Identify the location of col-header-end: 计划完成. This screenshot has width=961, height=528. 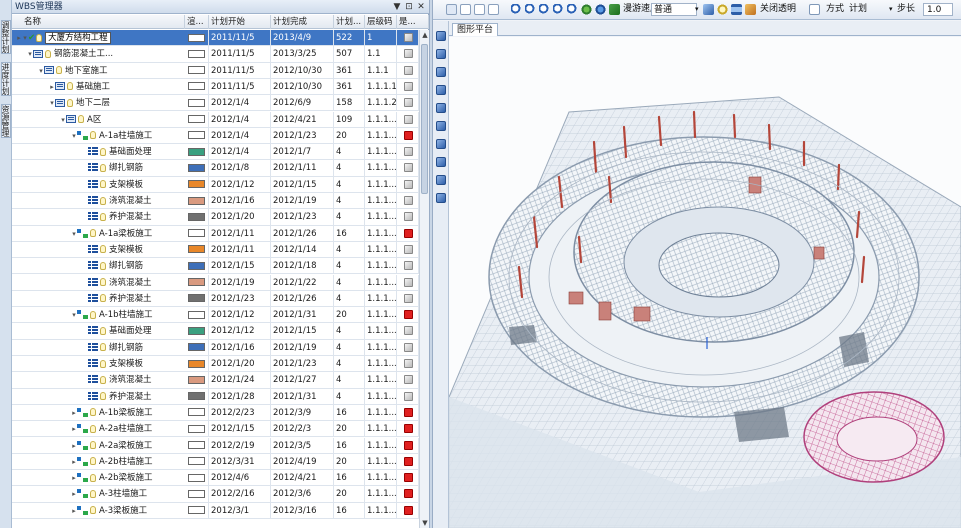
(302, 22).